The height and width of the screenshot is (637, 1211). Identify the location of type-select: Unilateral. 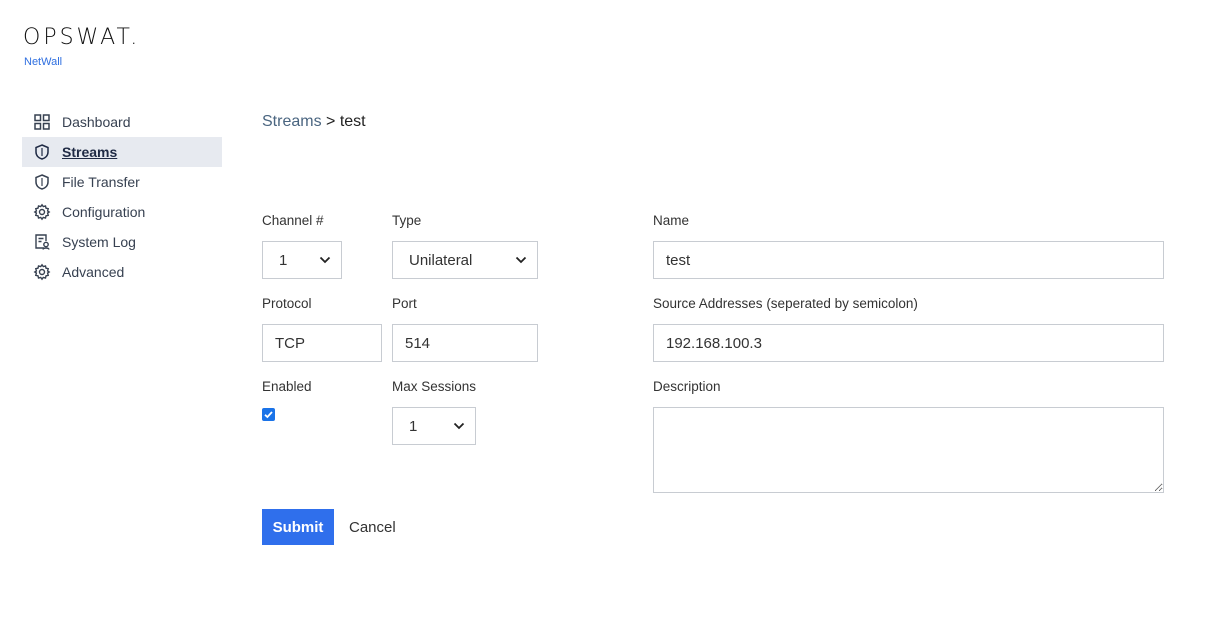
(465, 260).